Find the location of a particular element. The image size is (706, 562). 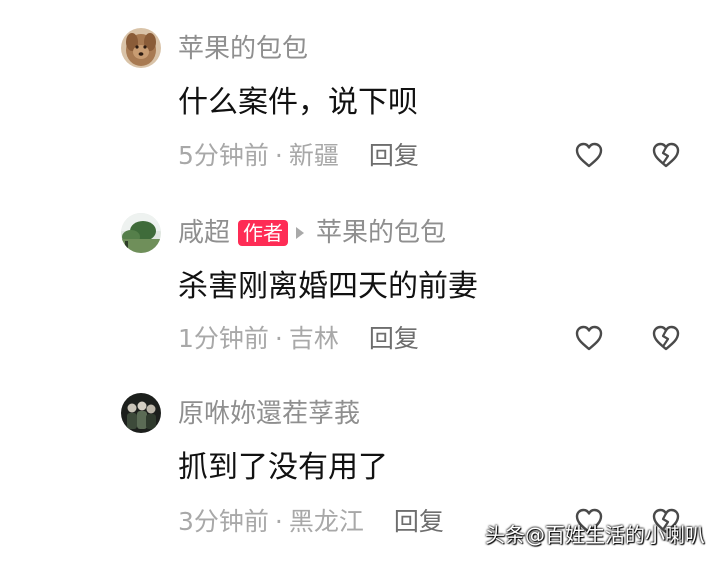

author-badge: 作者 is located at coordinates (263, 233).